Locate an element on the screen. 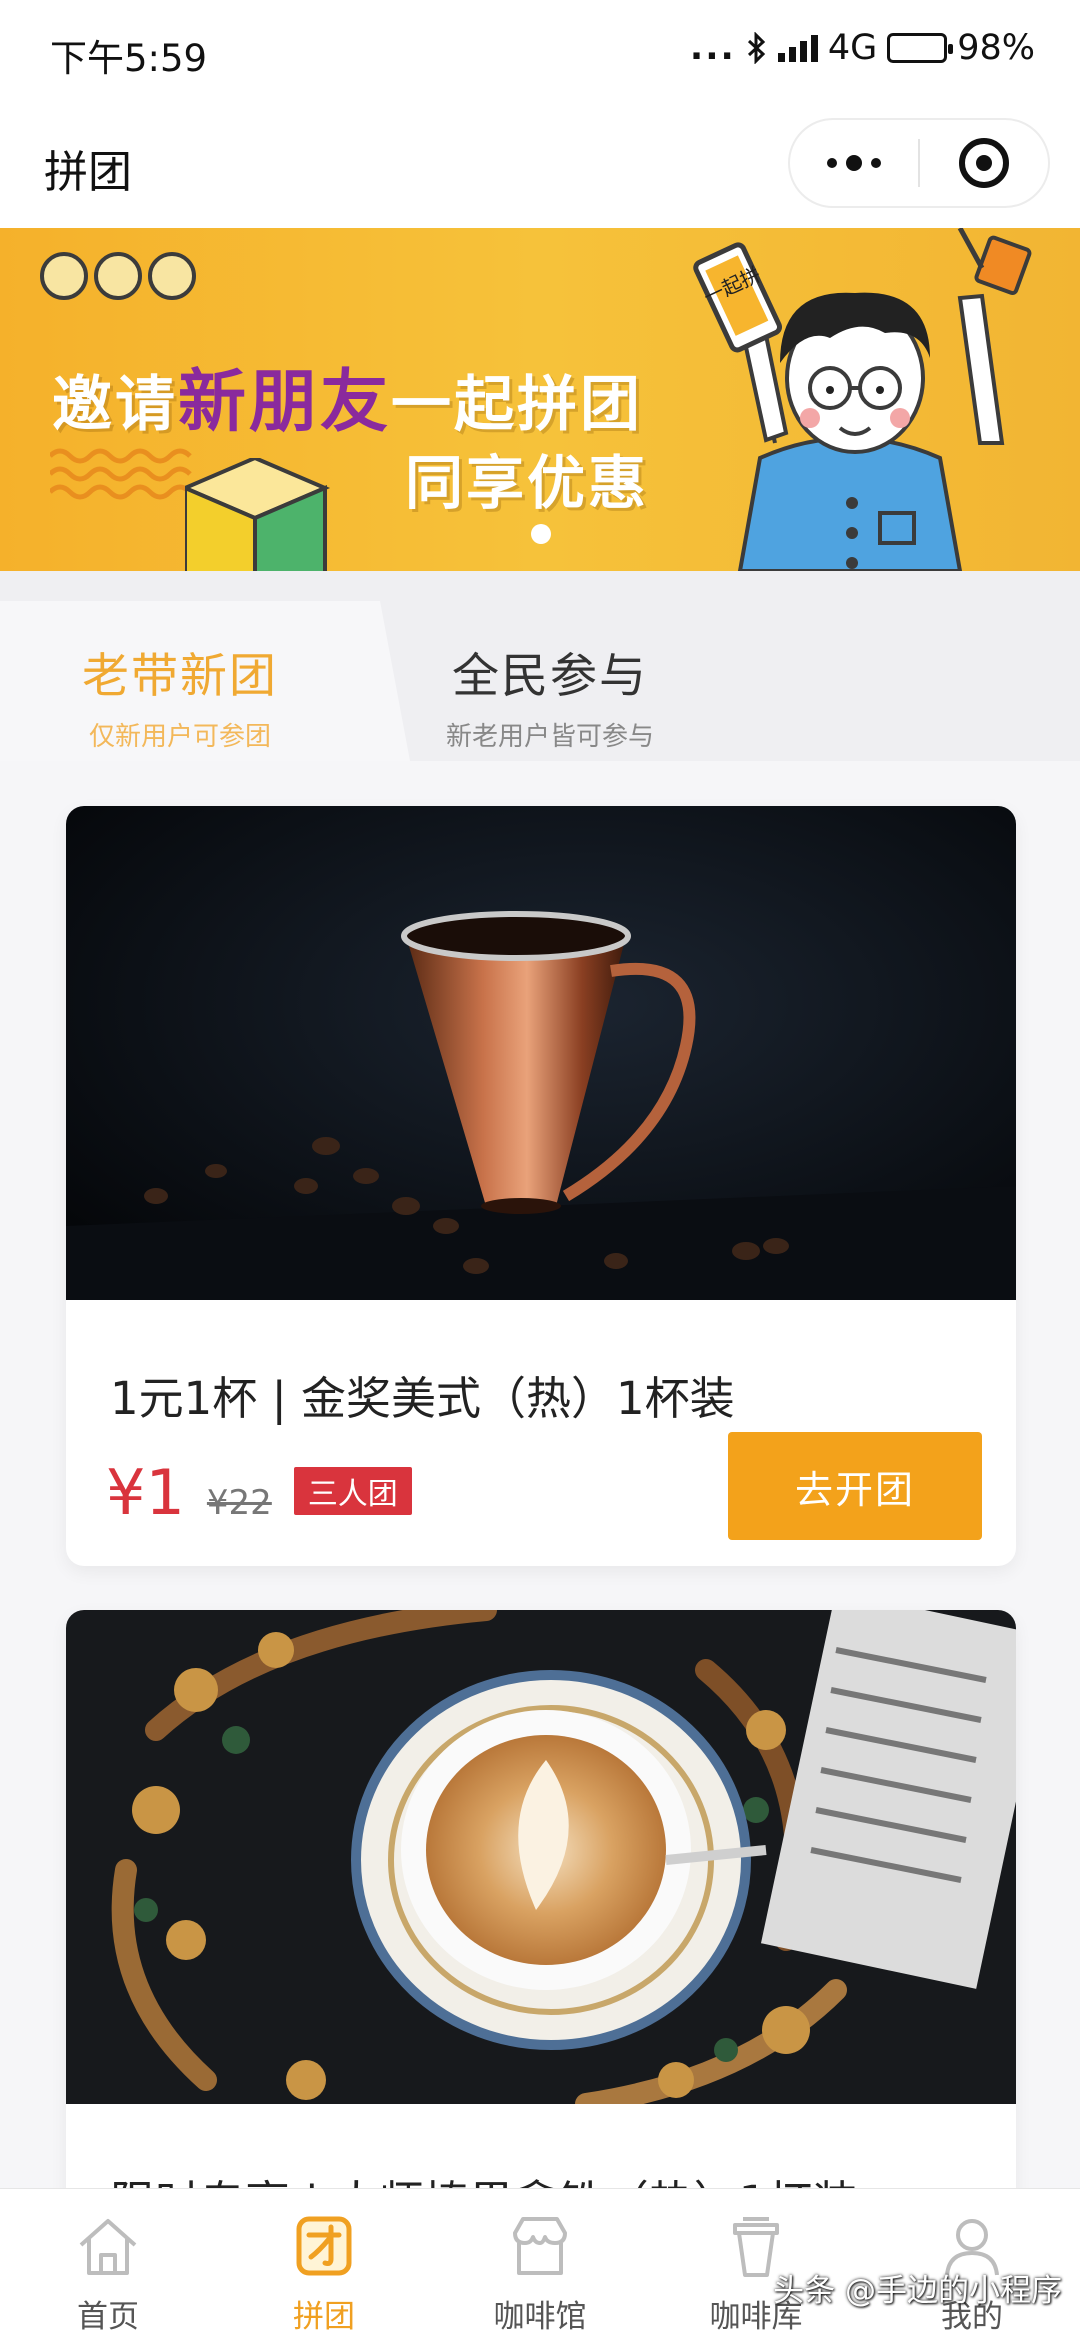 This screenshot has height=2340, width=1080. bluetooth-icon is located at coordinates (756, 48).